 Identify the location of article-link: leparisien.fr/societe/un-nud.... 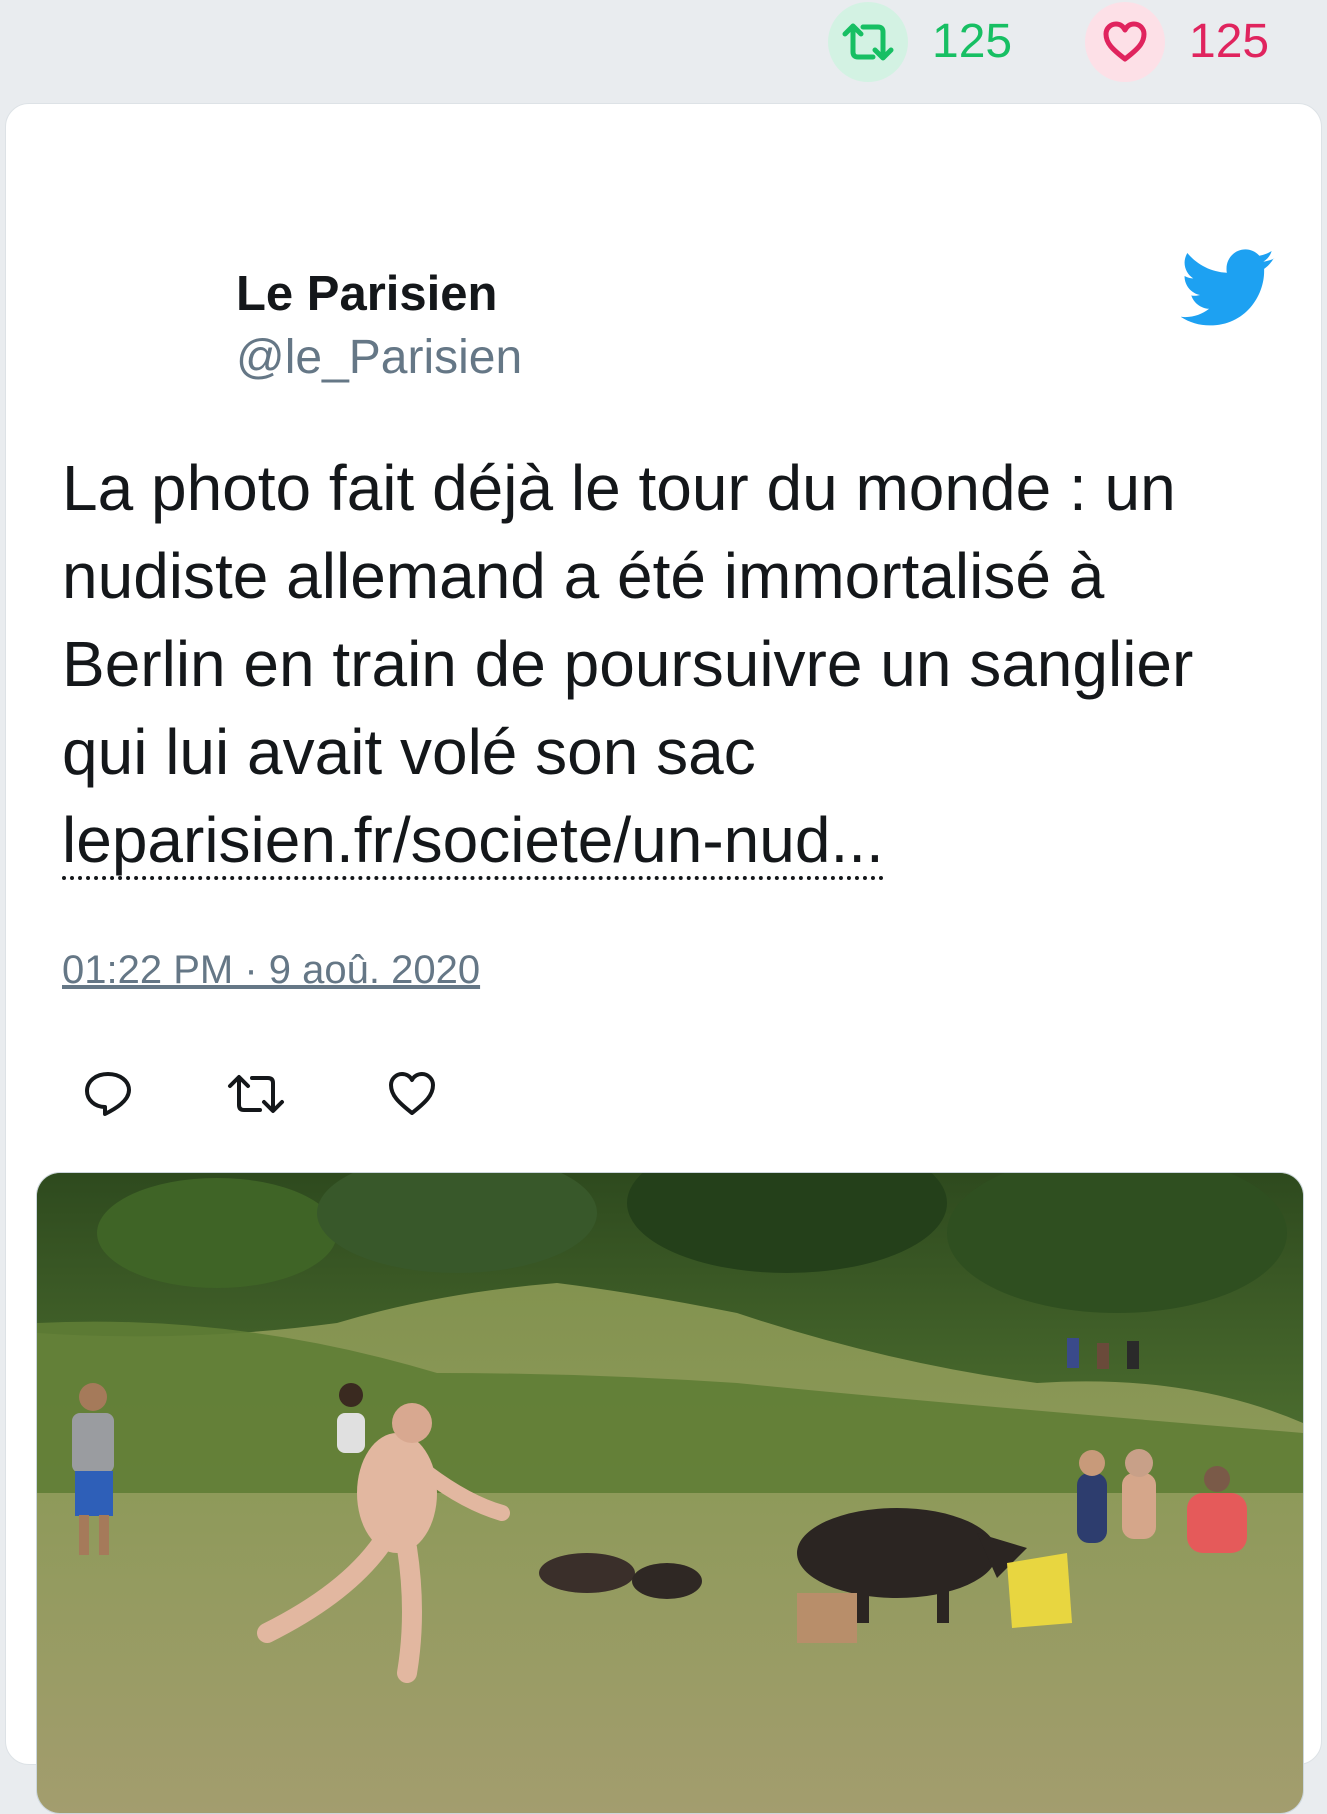
(473, 842).